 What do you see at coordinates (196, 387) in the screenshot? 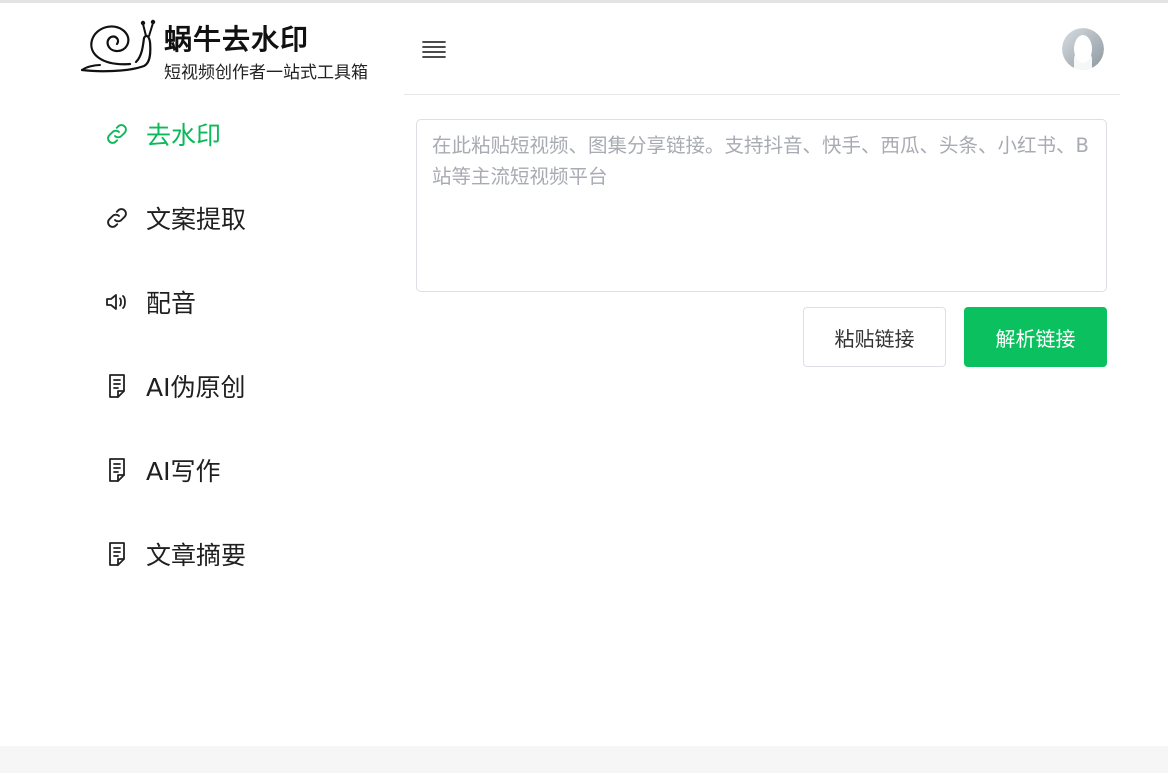
I see `sidebar-item-label: AI伪原创` at bounding box center [196, 387].